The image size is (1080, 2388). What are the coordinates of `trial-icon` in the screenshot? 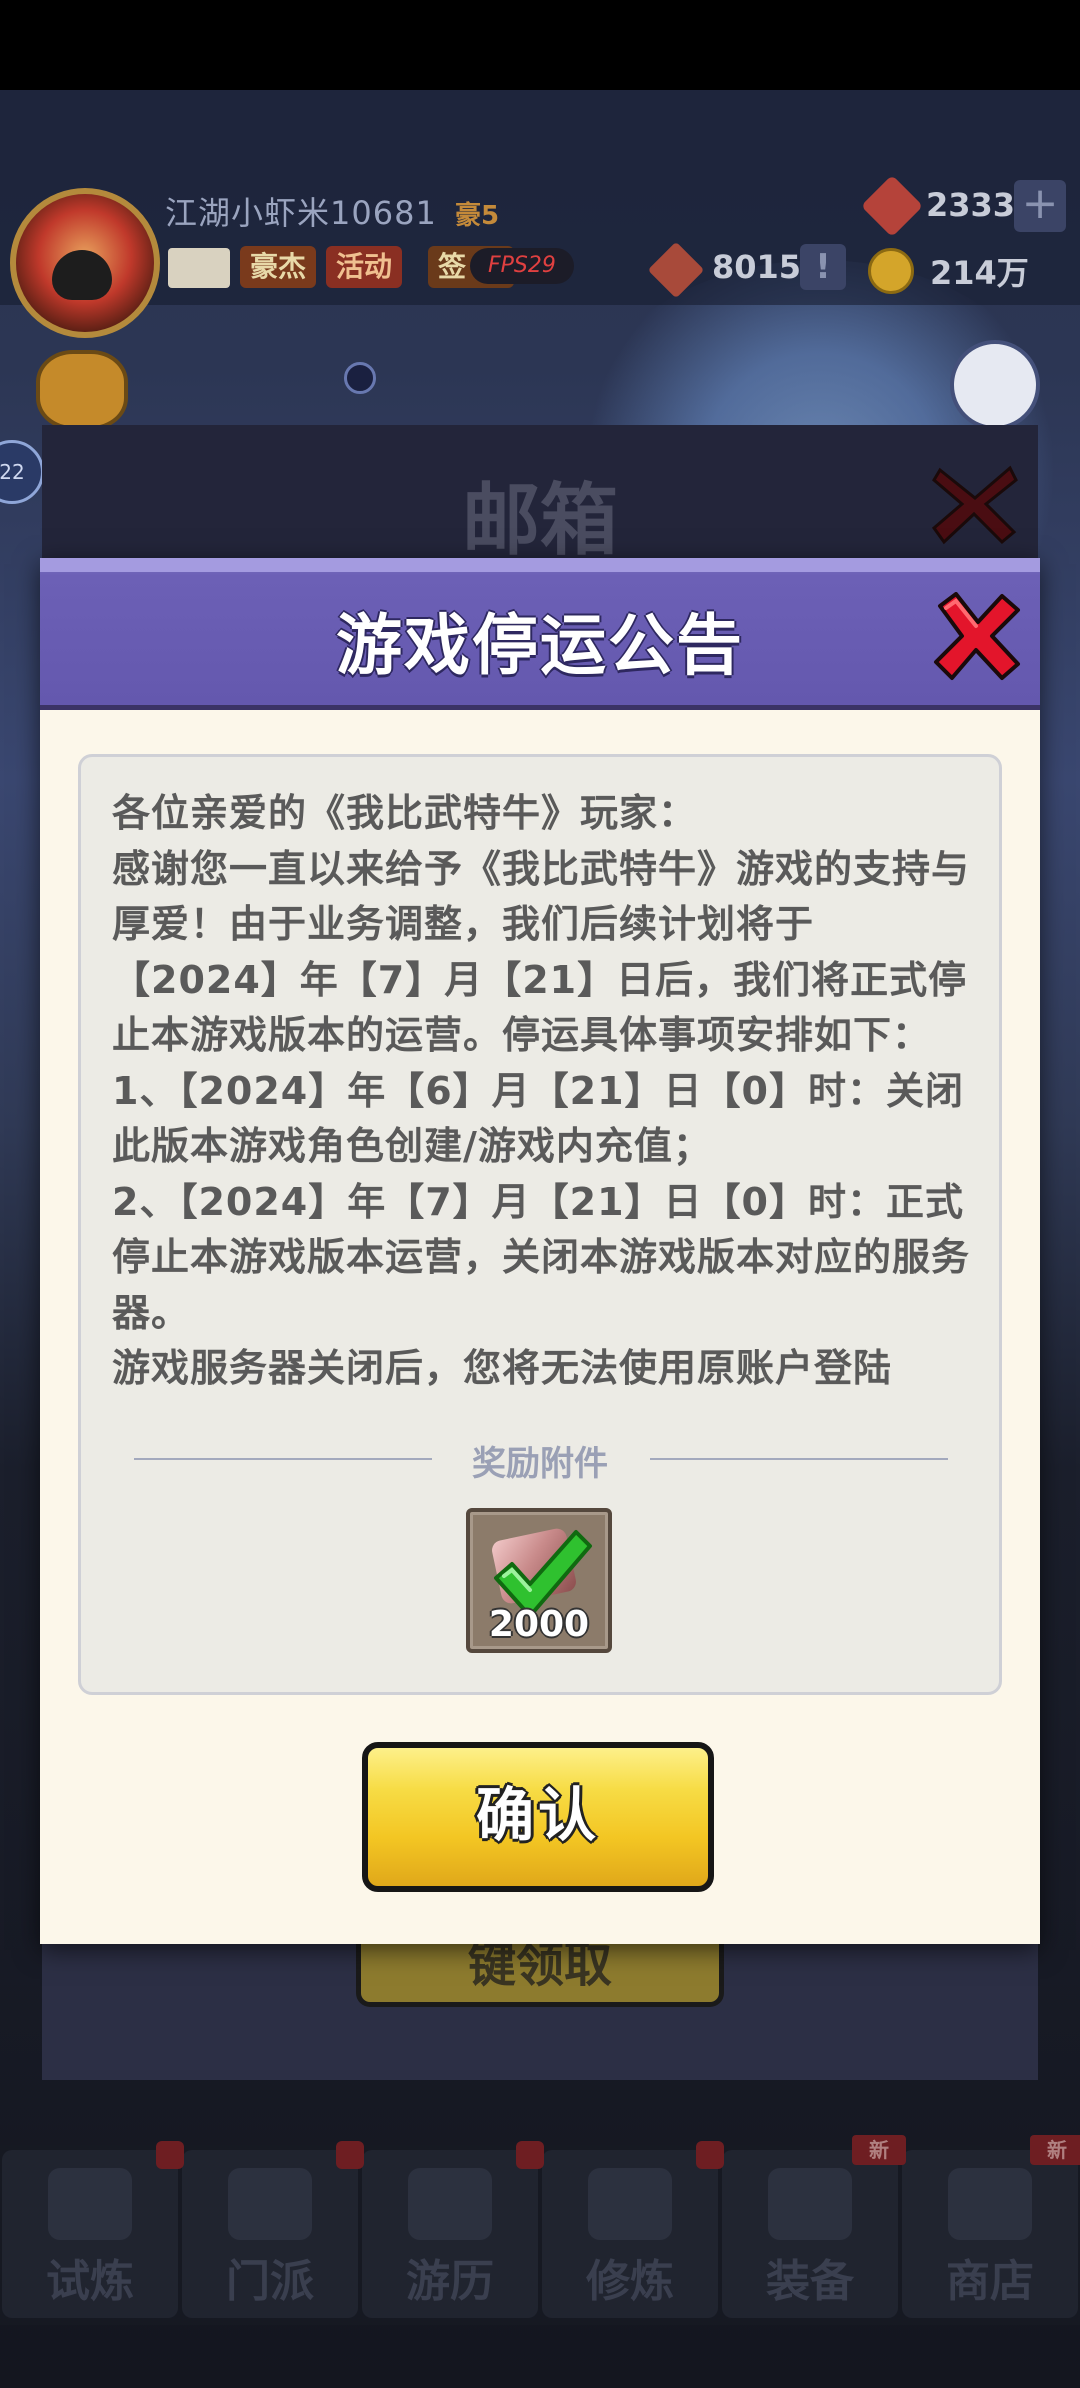 It's located at (90, 2204).